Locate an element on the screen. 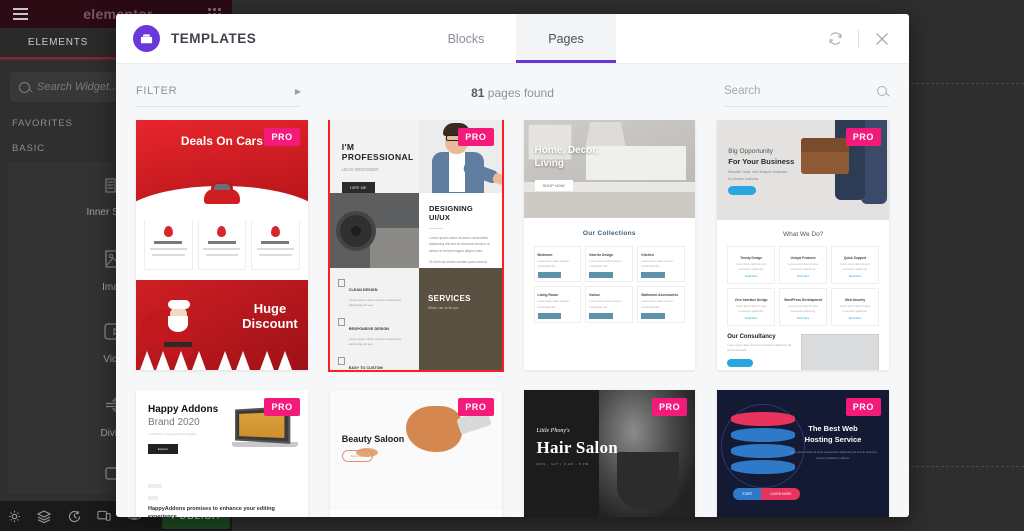  thumb-button-2: LEARN MORE is located at coordinates (781, 494).